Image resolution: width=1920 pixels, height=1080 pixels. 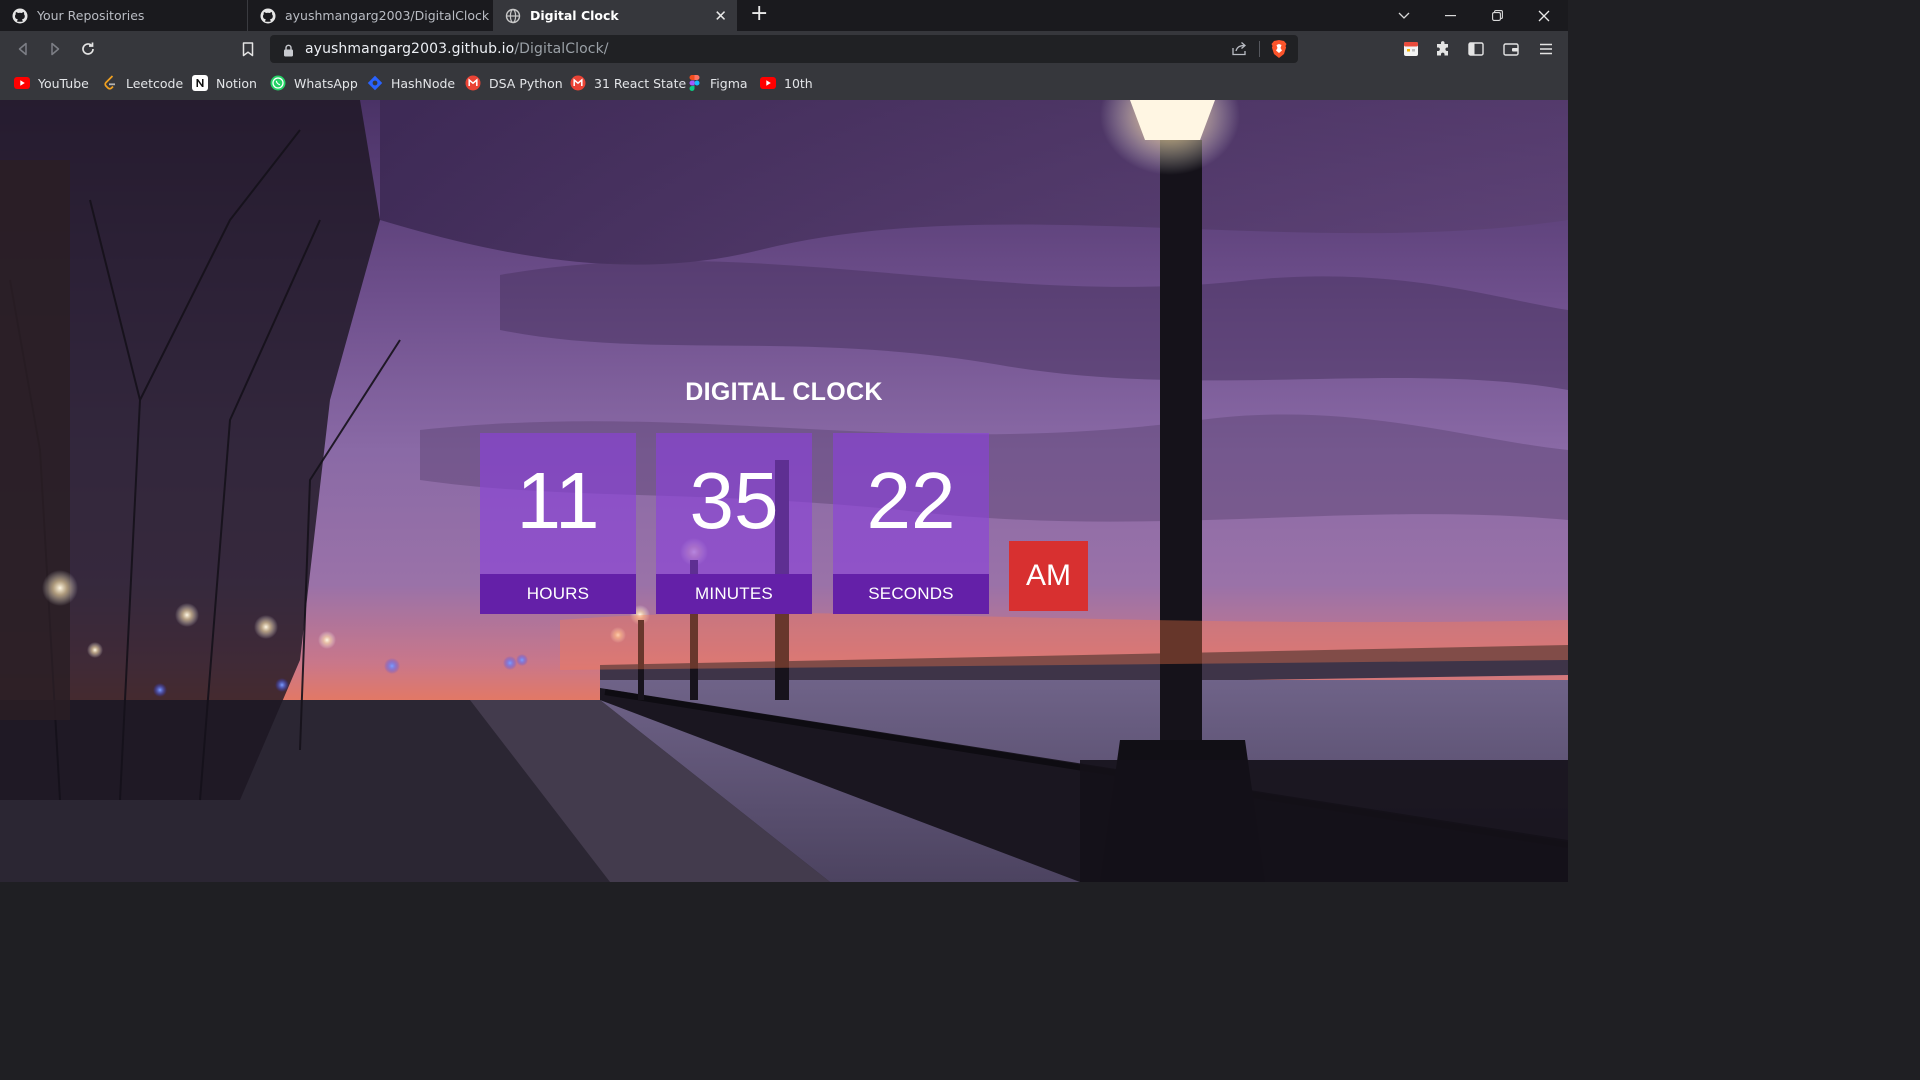 What do you see at coordinates (640, 83) in the screenshot?
I see `bookmark-label: 31 React State` at bounding box center [640, 83].